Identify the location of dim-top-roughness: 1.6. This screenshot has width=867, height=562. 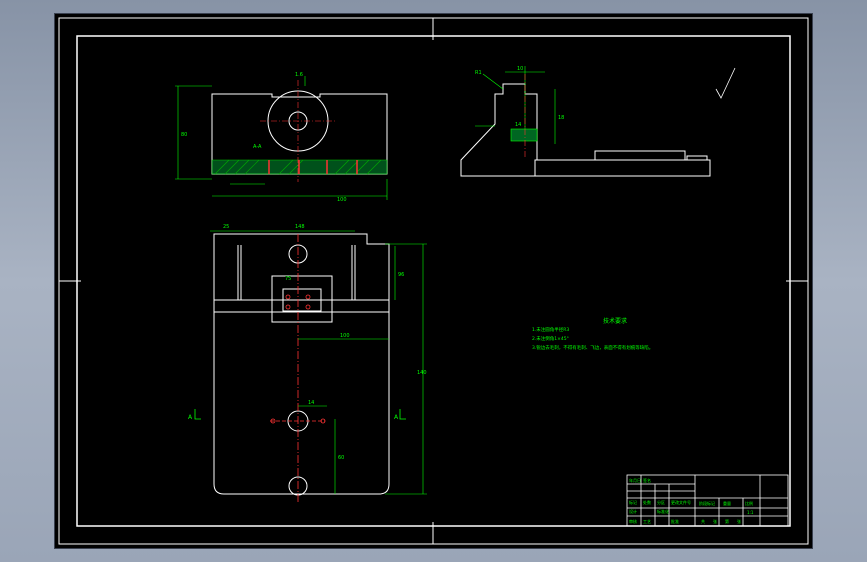
(299, 75).